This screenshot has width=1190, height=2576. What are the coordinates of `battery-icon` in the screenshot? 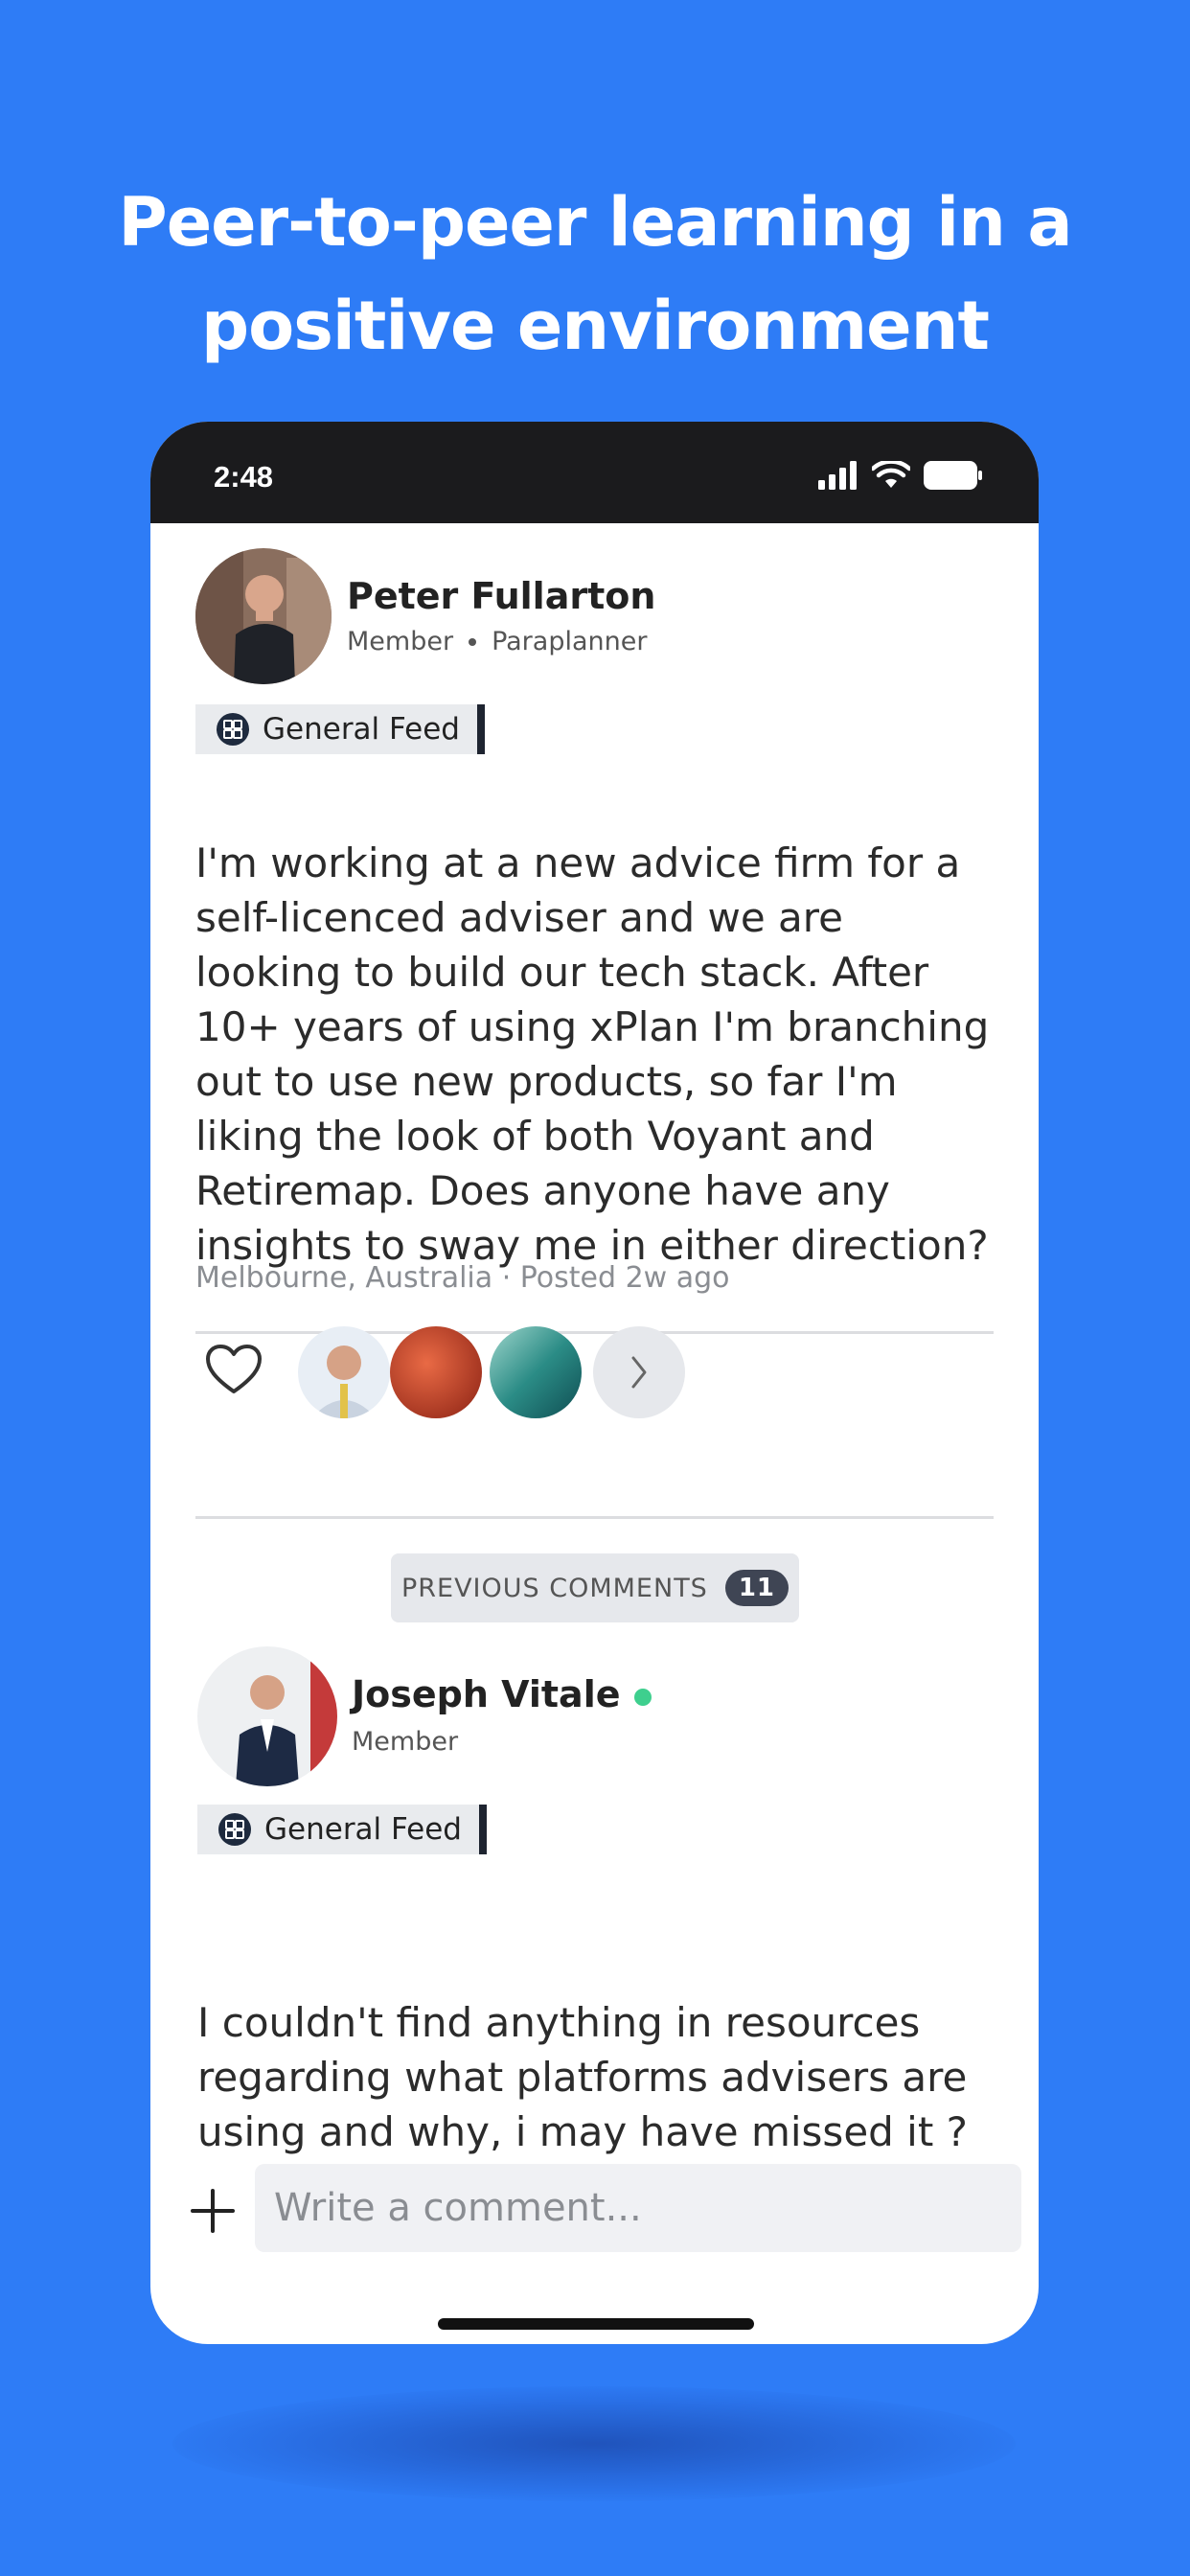 It's located at (953, 475).